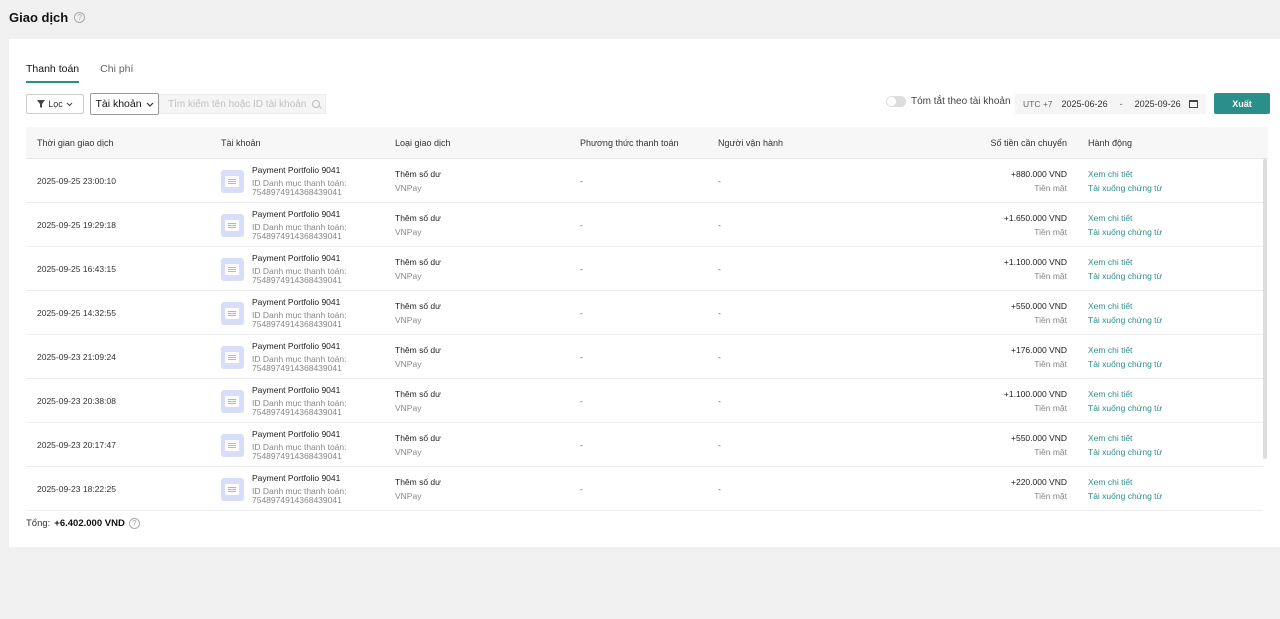  Describe the element at coordinates (1085, 104) in the screenshot. I see `date-start: 2025-06-26` at that location.